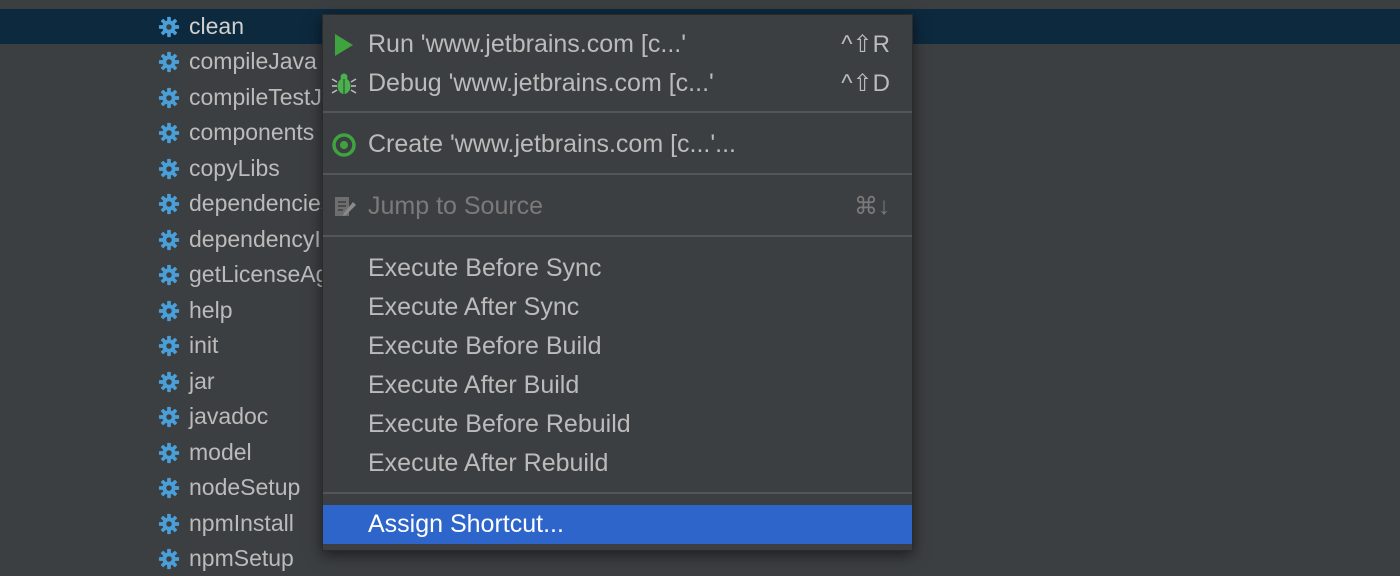 This screenshot has width=1400, height=576. I want to click on tree-item-label: compileJava, so click(253, 61).